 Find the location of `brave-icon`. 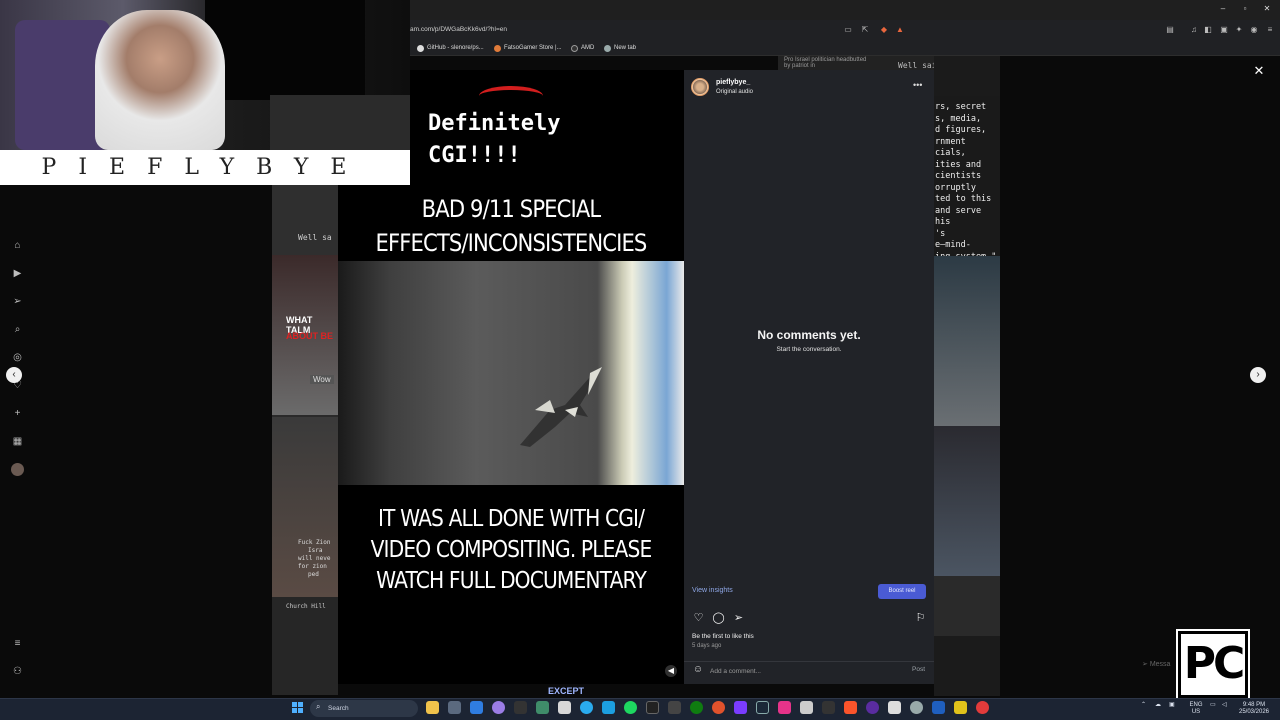

brave-icon is located at coordinates (850, 707).